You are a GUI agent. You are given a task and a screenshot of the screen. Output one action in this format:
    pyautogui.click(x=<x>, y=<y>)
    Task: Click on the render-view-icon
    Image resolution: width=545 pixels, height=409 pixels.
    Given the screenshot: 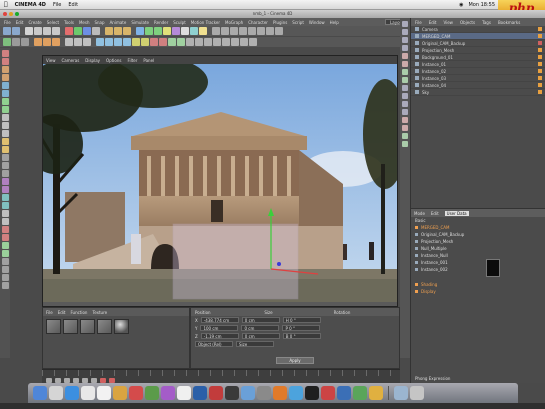 What is the action you would take?
    pyautogui.click(x=109, y=31)
    